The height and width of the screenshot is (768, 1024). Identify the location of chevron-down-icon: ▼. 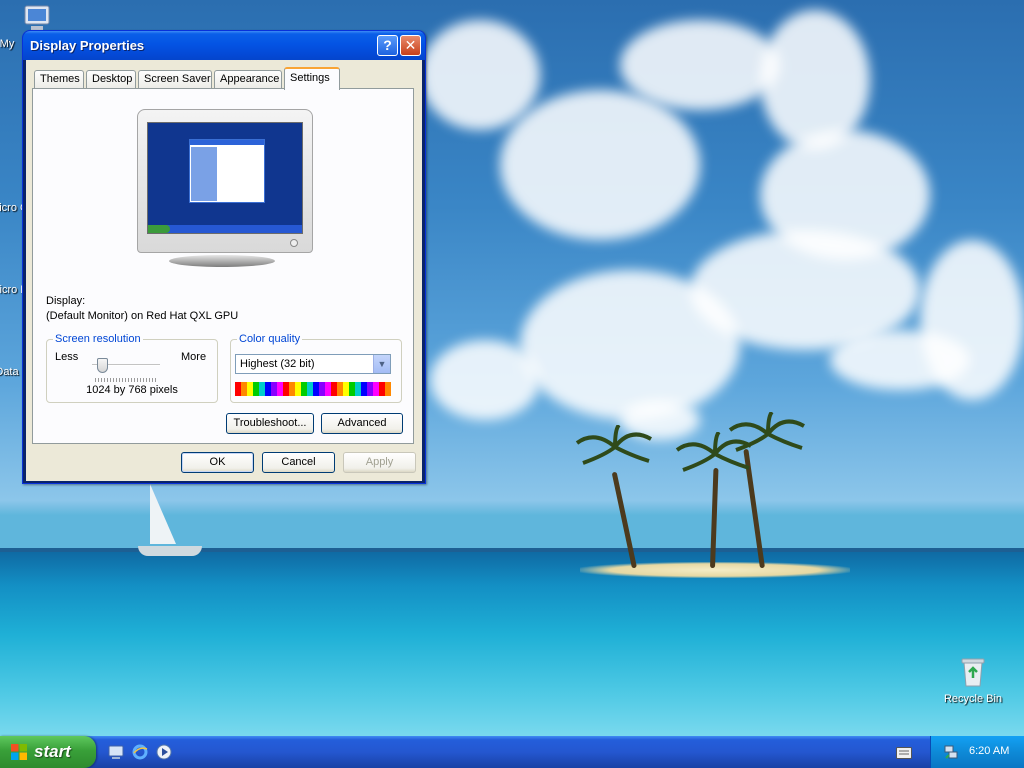
(381, 364).